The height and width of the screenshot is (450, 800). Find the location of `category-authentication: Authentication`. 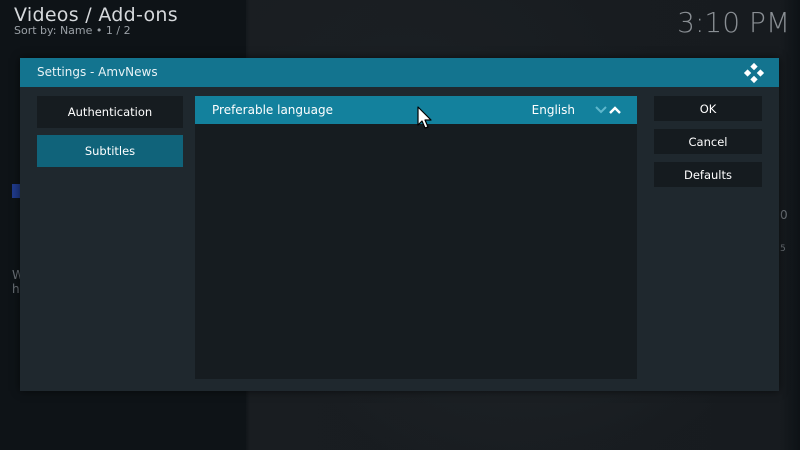

category-authentication: Authentication is located at coordinates (110, 112).